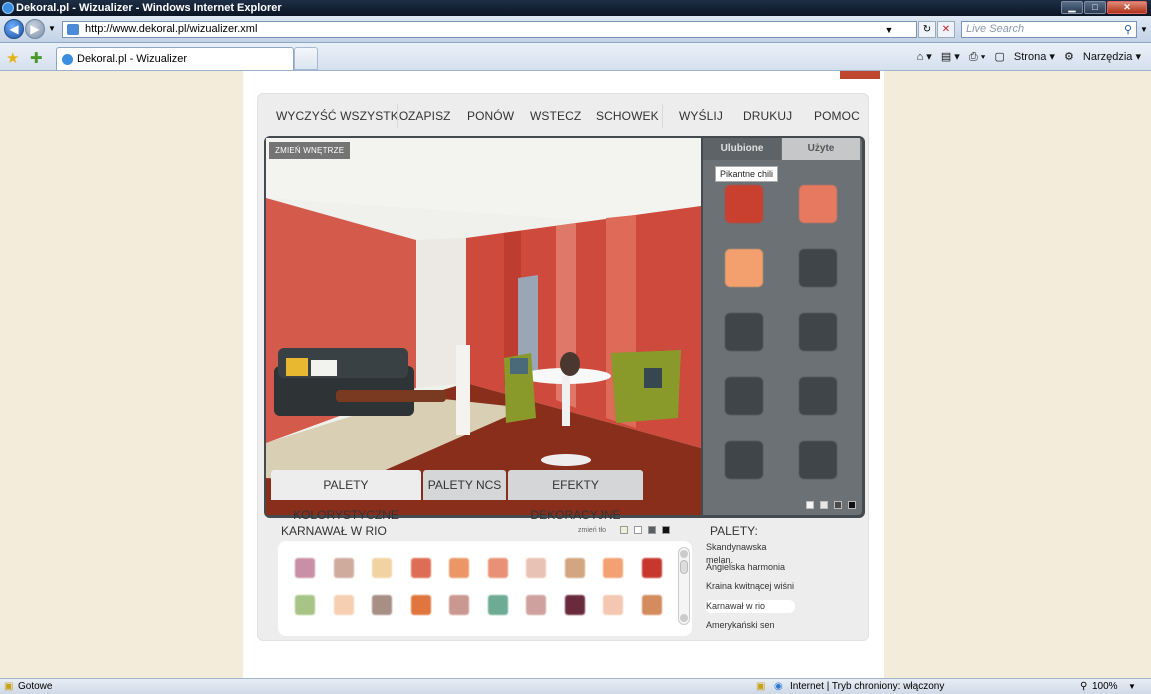 The image size is (1151, 694). What do you see at coordinates (429, 116) in the screenshot?
I see `save-button: ZAPISZ` at bounding box center [429, 116].